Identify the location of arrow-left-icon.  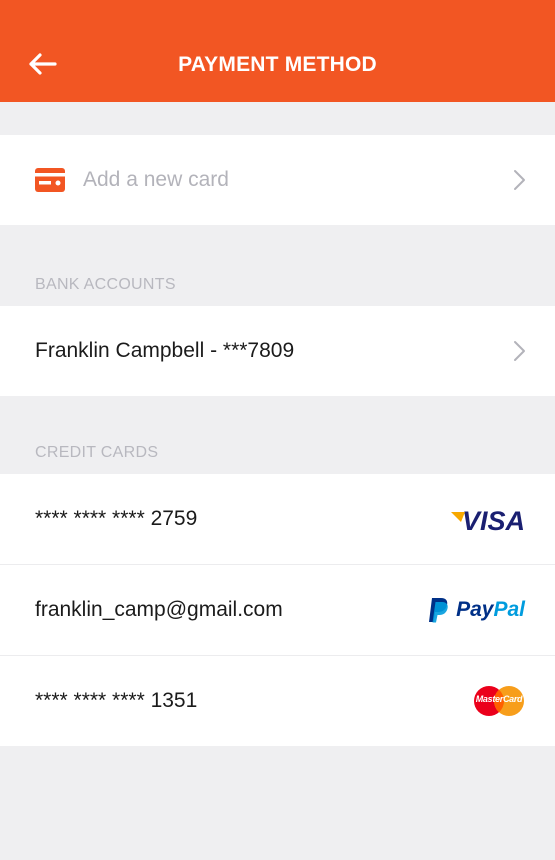
(43, 64).